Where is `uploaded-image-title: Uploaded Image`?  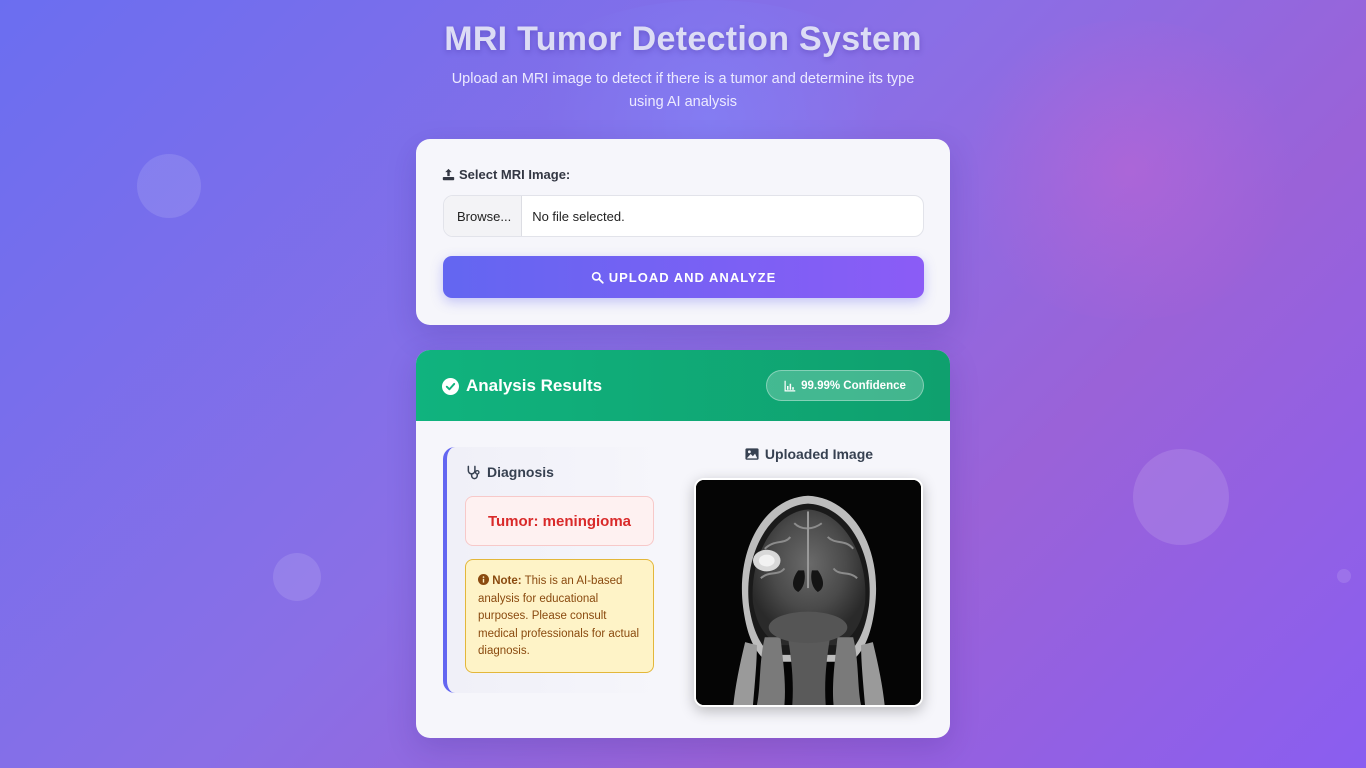
uploaded-image-title: Uploaded Image is located at coordinates (809, 454).